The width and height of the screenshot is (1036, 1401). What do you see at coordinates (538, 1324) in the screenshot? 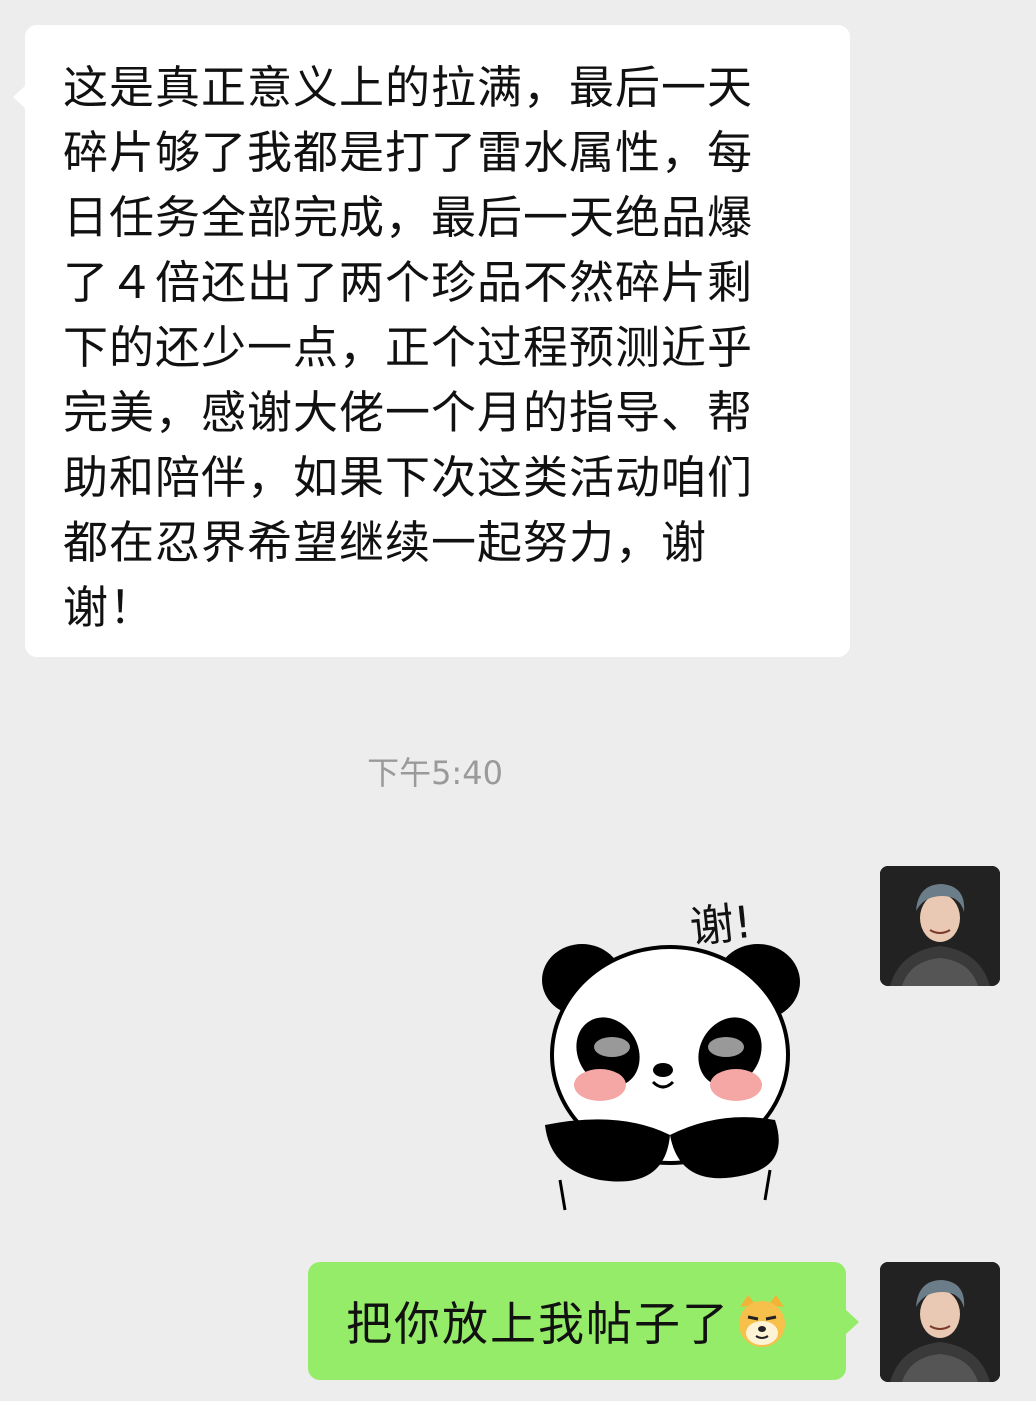
I see `outgoing-message-text: 把你放上我帖子了` at bounding box center [538, 1324].